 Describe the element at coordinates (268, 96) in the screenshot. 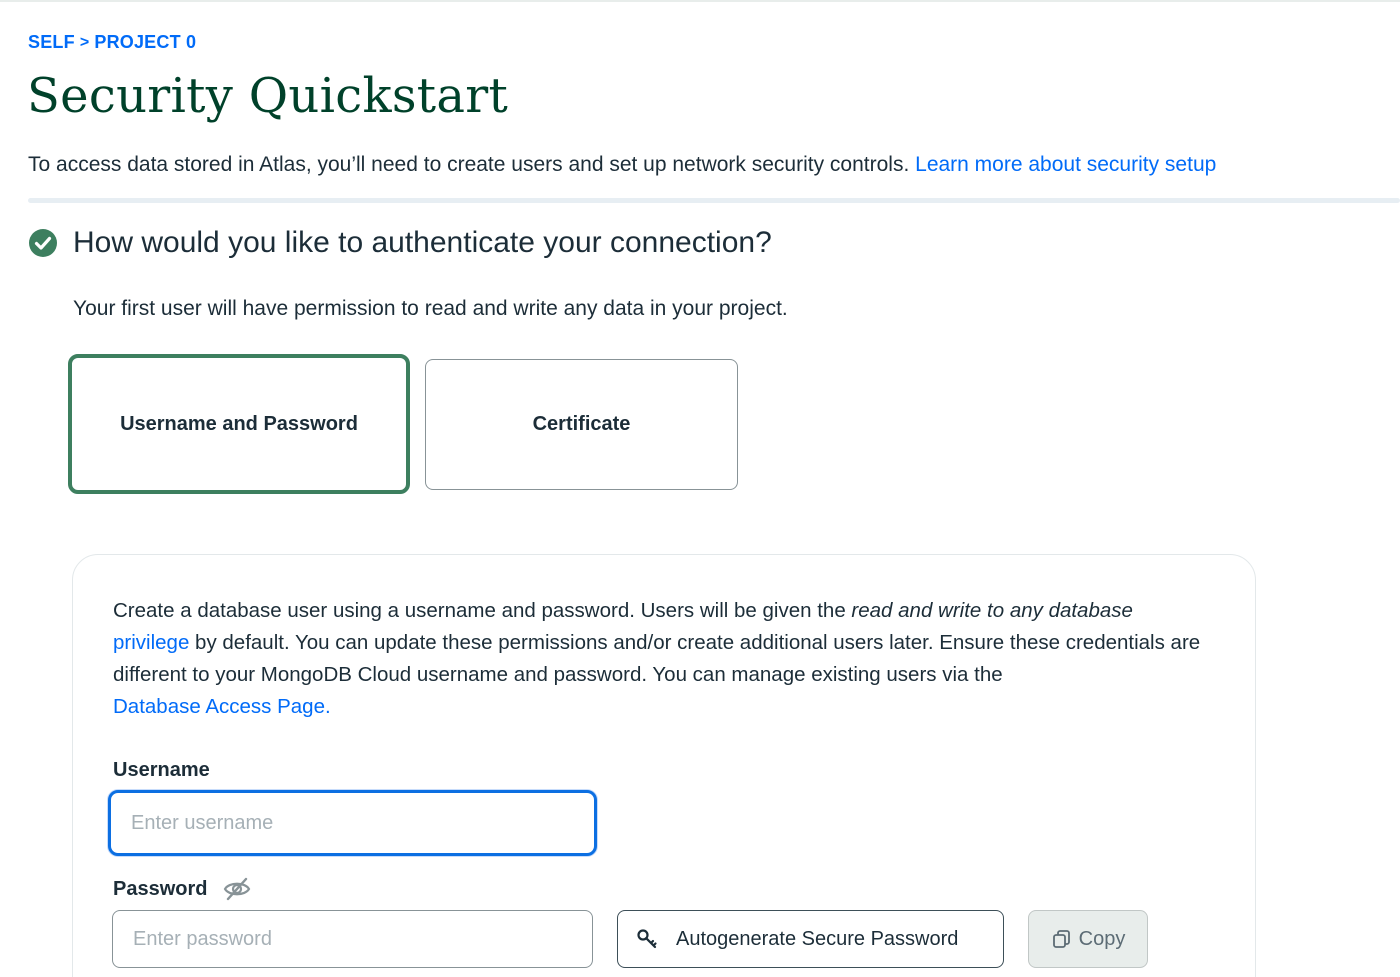

I see `page-title: Security Quickstart` at that location.